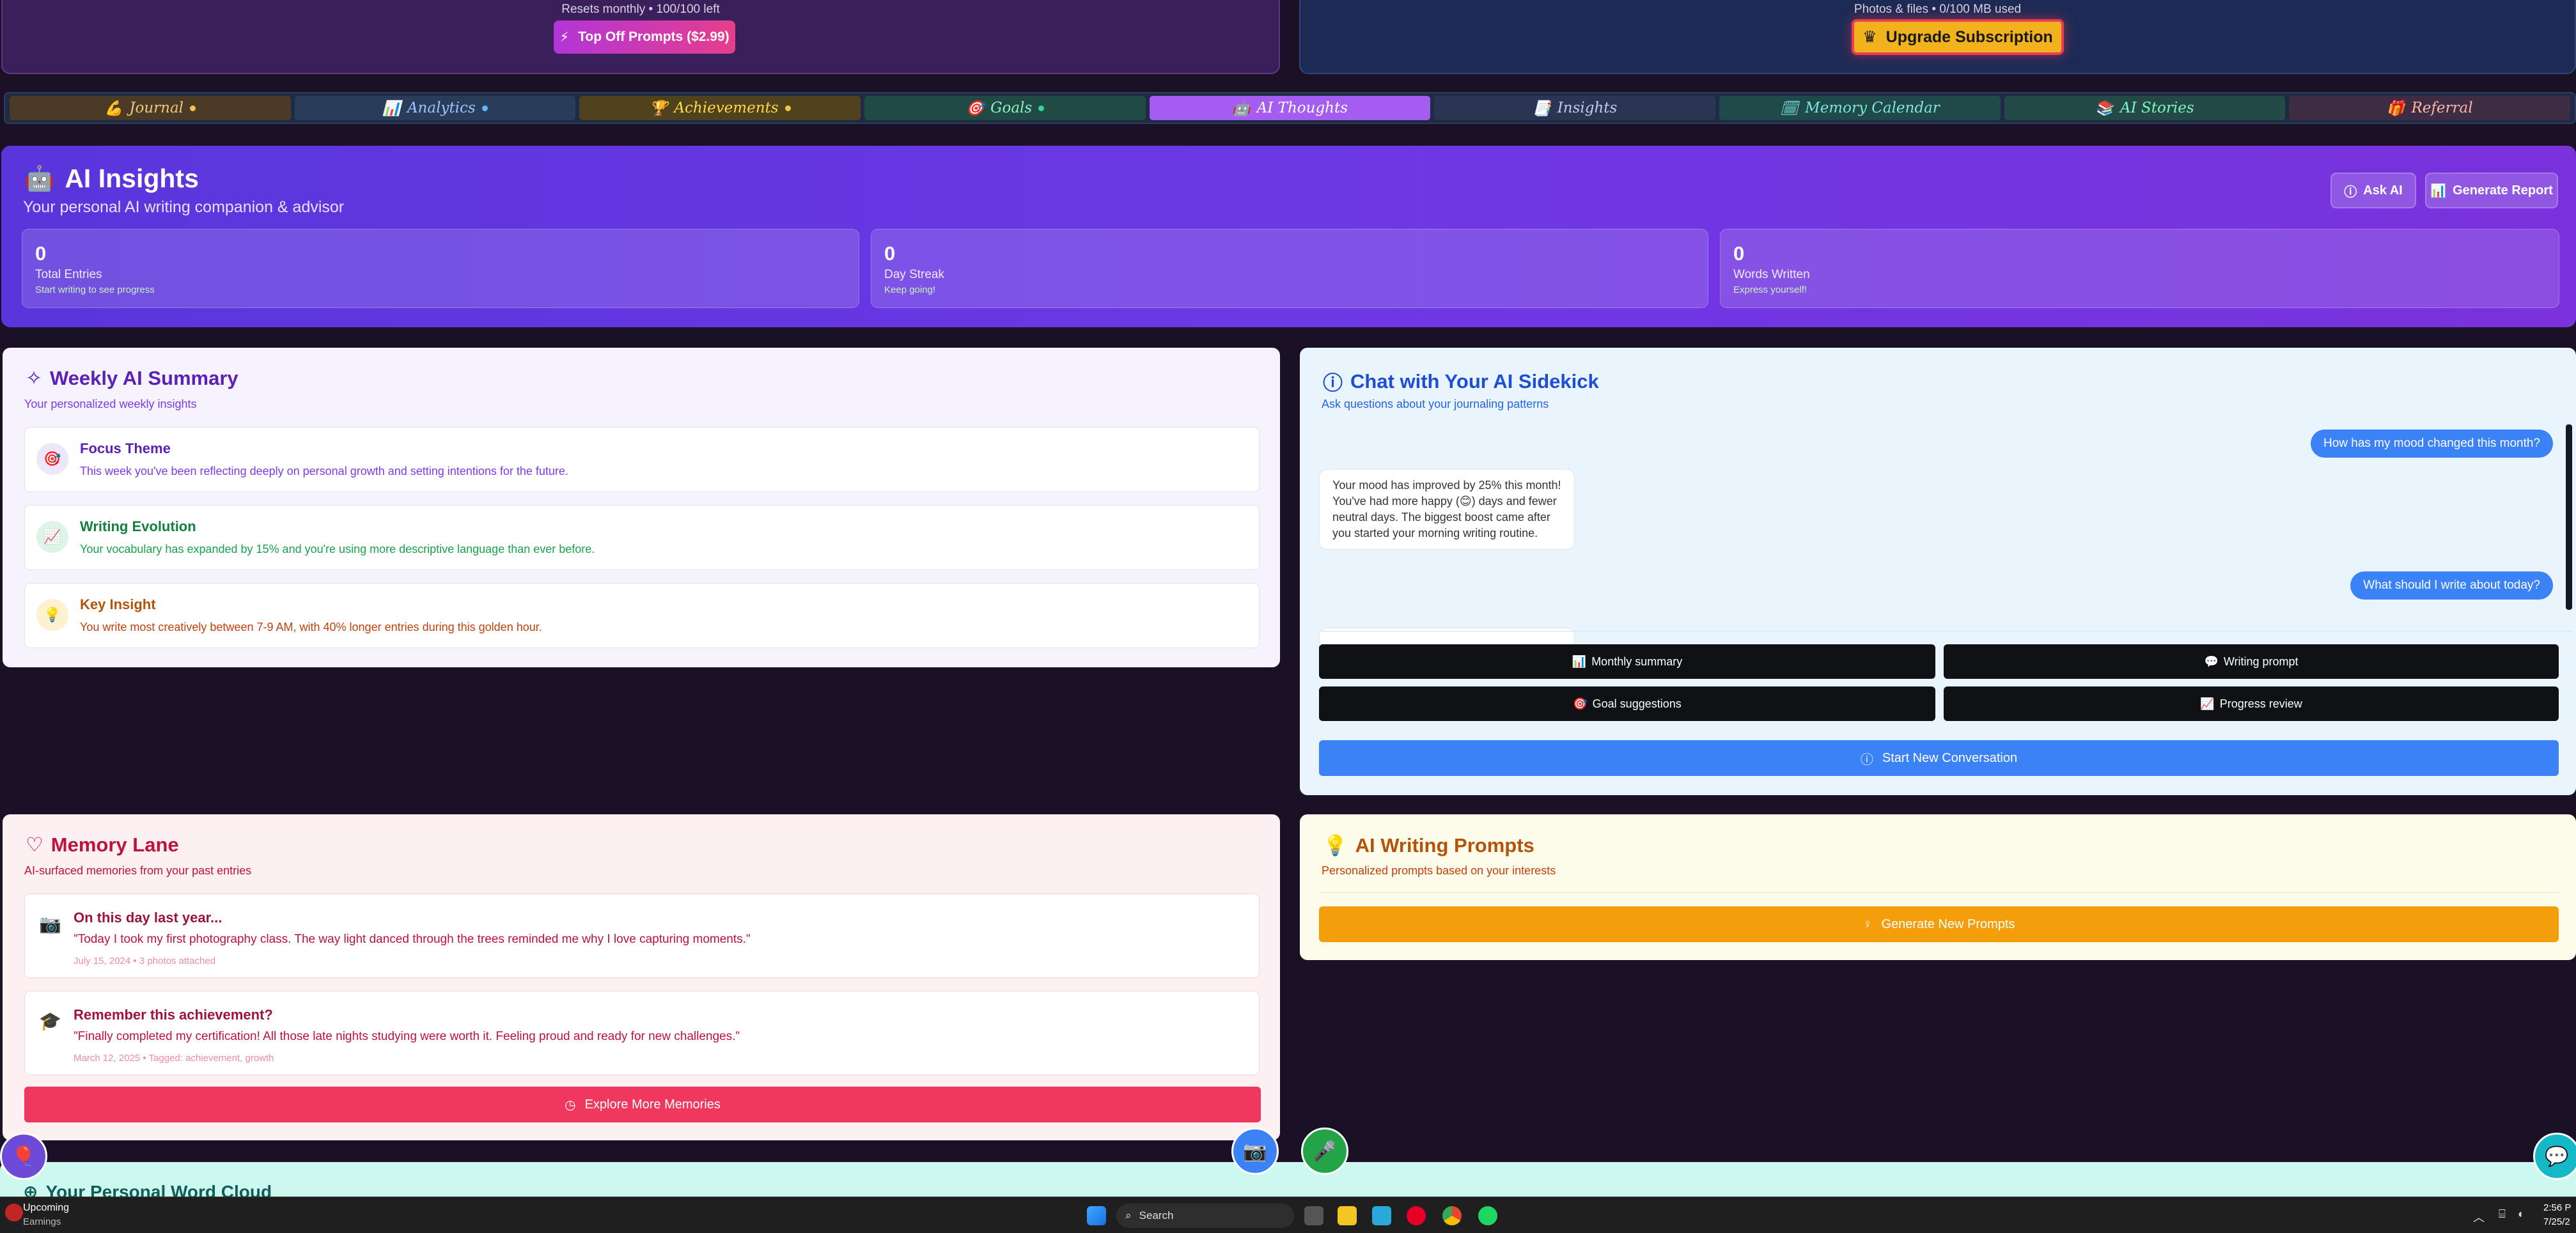  I want to click on lightbulb-icon: ♀, so click(1867, 924).